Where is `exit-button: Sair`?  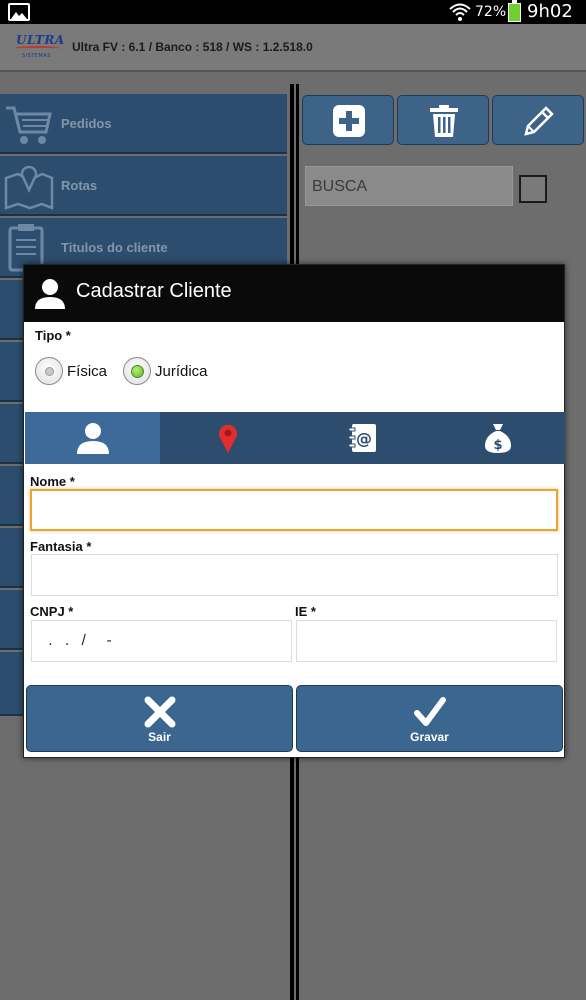
exit-button: Sair is located at coordinates (159, 718).